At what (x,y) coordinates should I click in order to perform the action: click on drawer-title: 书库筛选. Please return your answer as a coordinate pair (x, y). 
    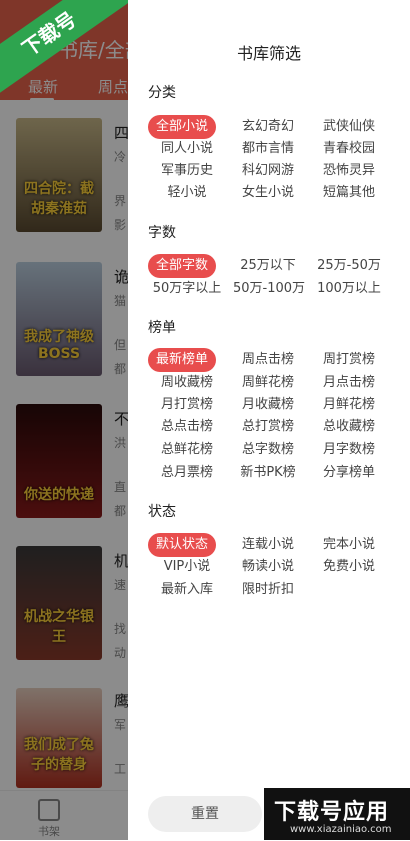
    Looking at the image, I should click on (268, 53).